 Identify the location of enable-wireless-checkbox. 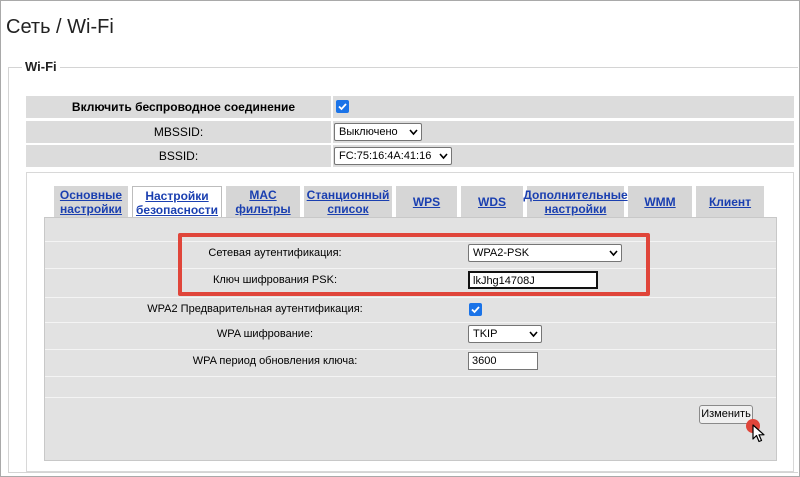
(342, 106).